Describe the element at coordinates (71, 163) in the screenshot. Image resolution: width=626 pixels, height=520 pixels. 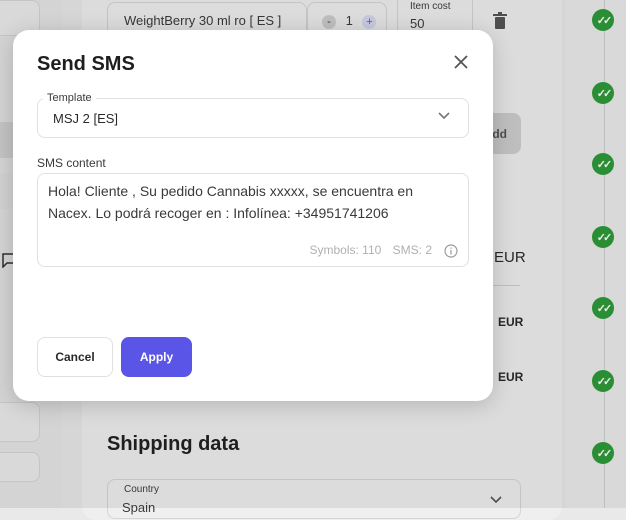
I see `sms-content-label: SMS content` at that location.